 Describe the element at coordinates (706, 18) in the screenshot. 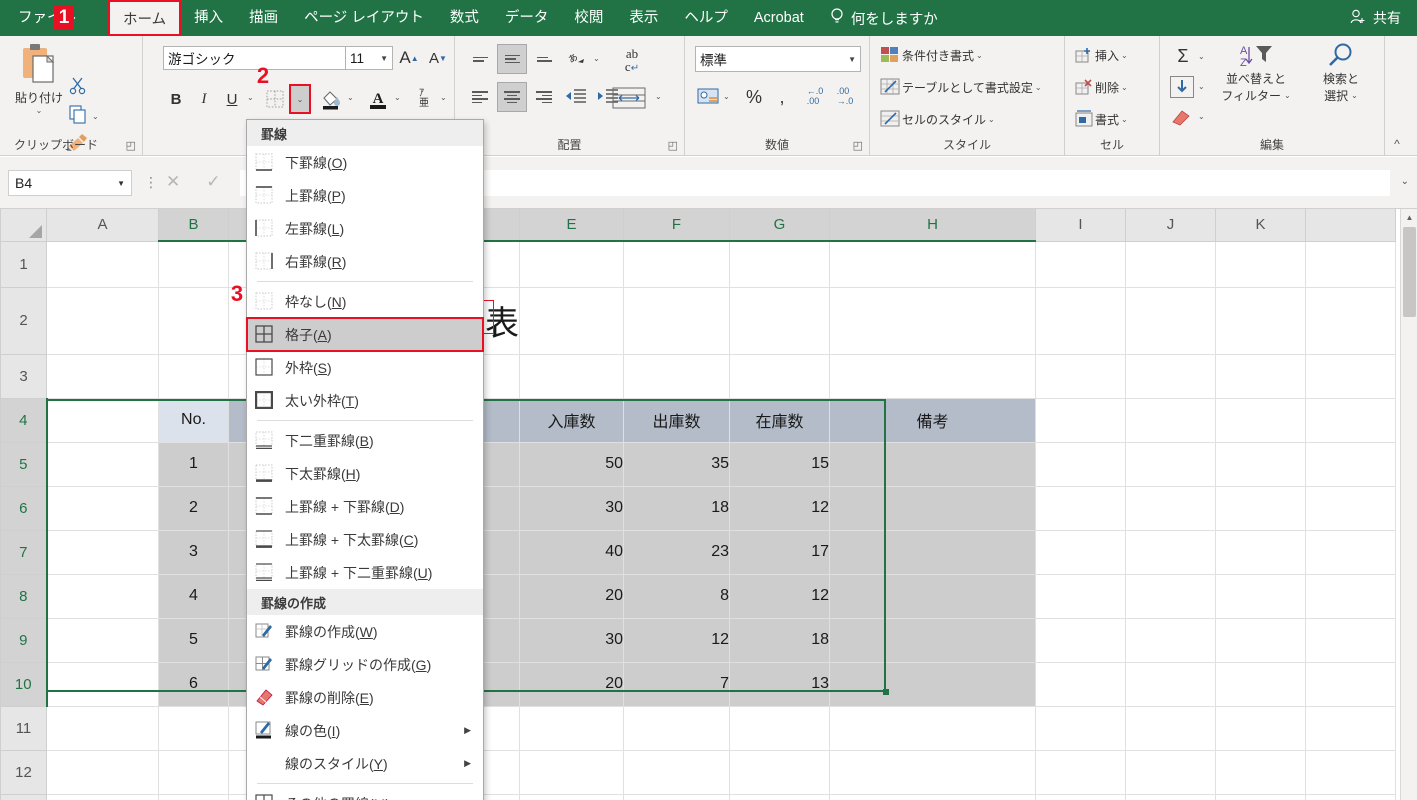

I see `tab-help: ヘルプ` at that location.